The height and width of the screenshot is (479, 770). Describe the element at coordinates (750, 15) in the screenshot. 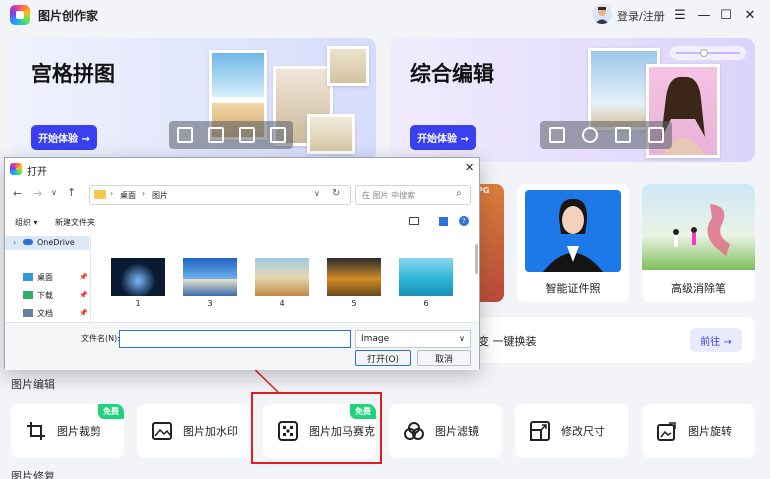

I see `close-icon: ✕` at that location.